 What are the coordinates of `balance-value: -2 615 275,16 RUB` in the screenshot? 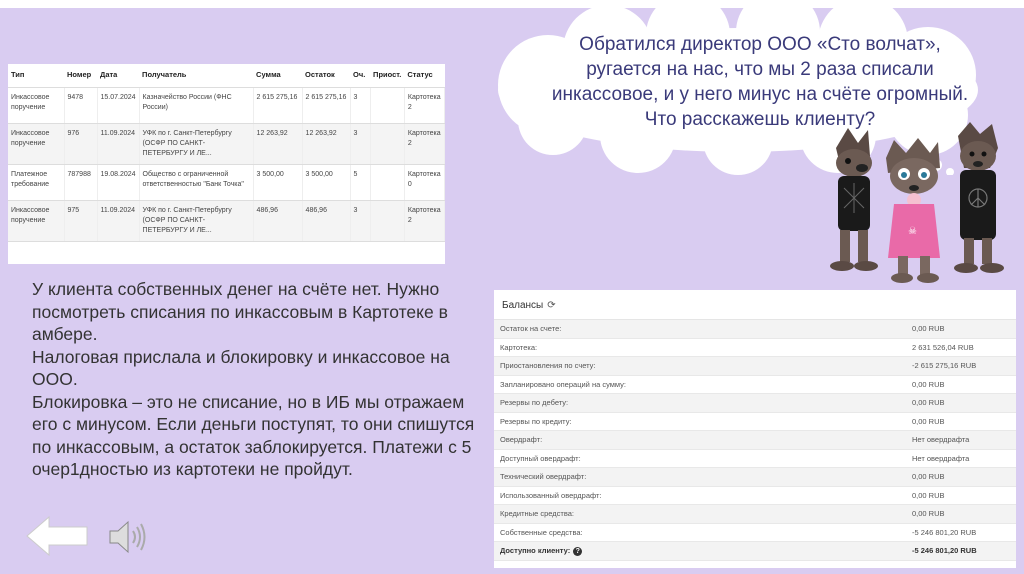 It's located at (944, 366).